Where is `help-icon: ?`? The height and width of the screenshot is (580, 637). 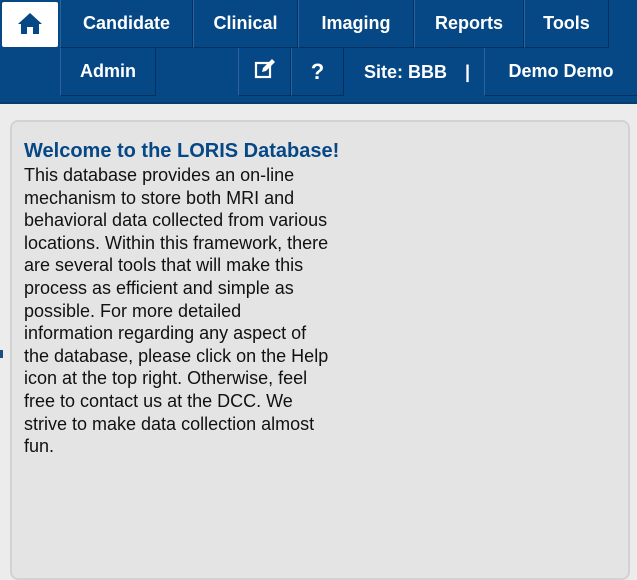
help-icon: ? is located at coordinates (317, 71).